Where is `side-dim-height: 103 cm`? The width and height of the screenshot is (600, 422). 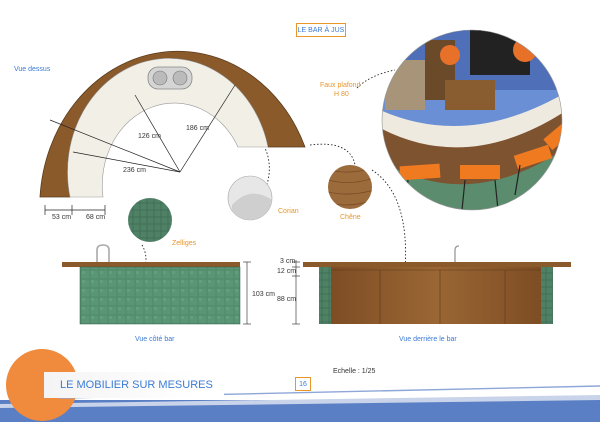
side-dim-height: 103 cm is located at coordinates (263, 294).